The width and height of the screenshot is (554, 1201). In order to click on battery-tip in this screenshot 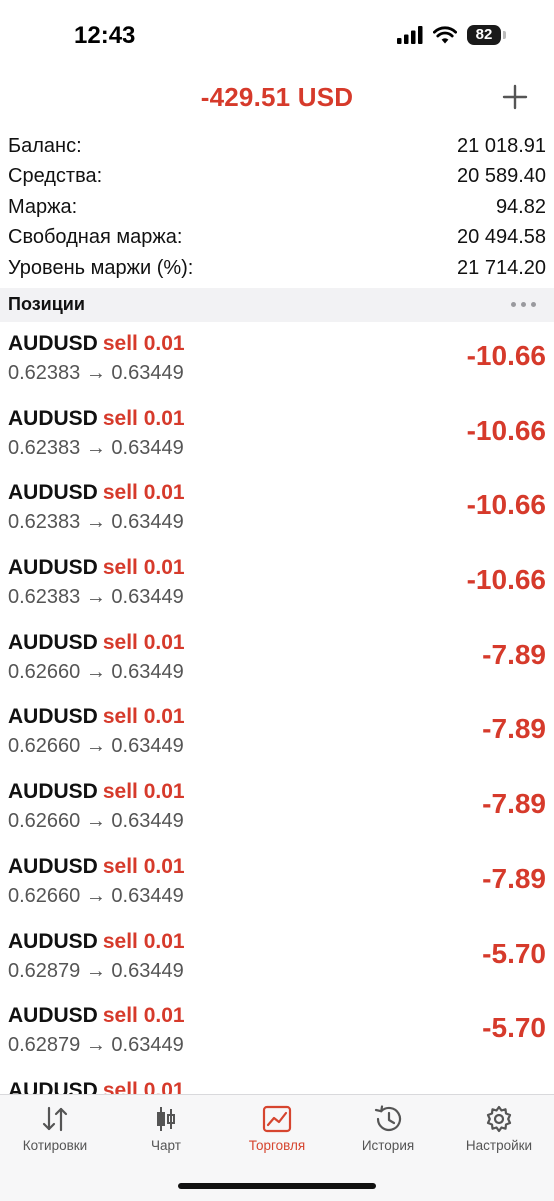, I will do `click(504, 35)`.